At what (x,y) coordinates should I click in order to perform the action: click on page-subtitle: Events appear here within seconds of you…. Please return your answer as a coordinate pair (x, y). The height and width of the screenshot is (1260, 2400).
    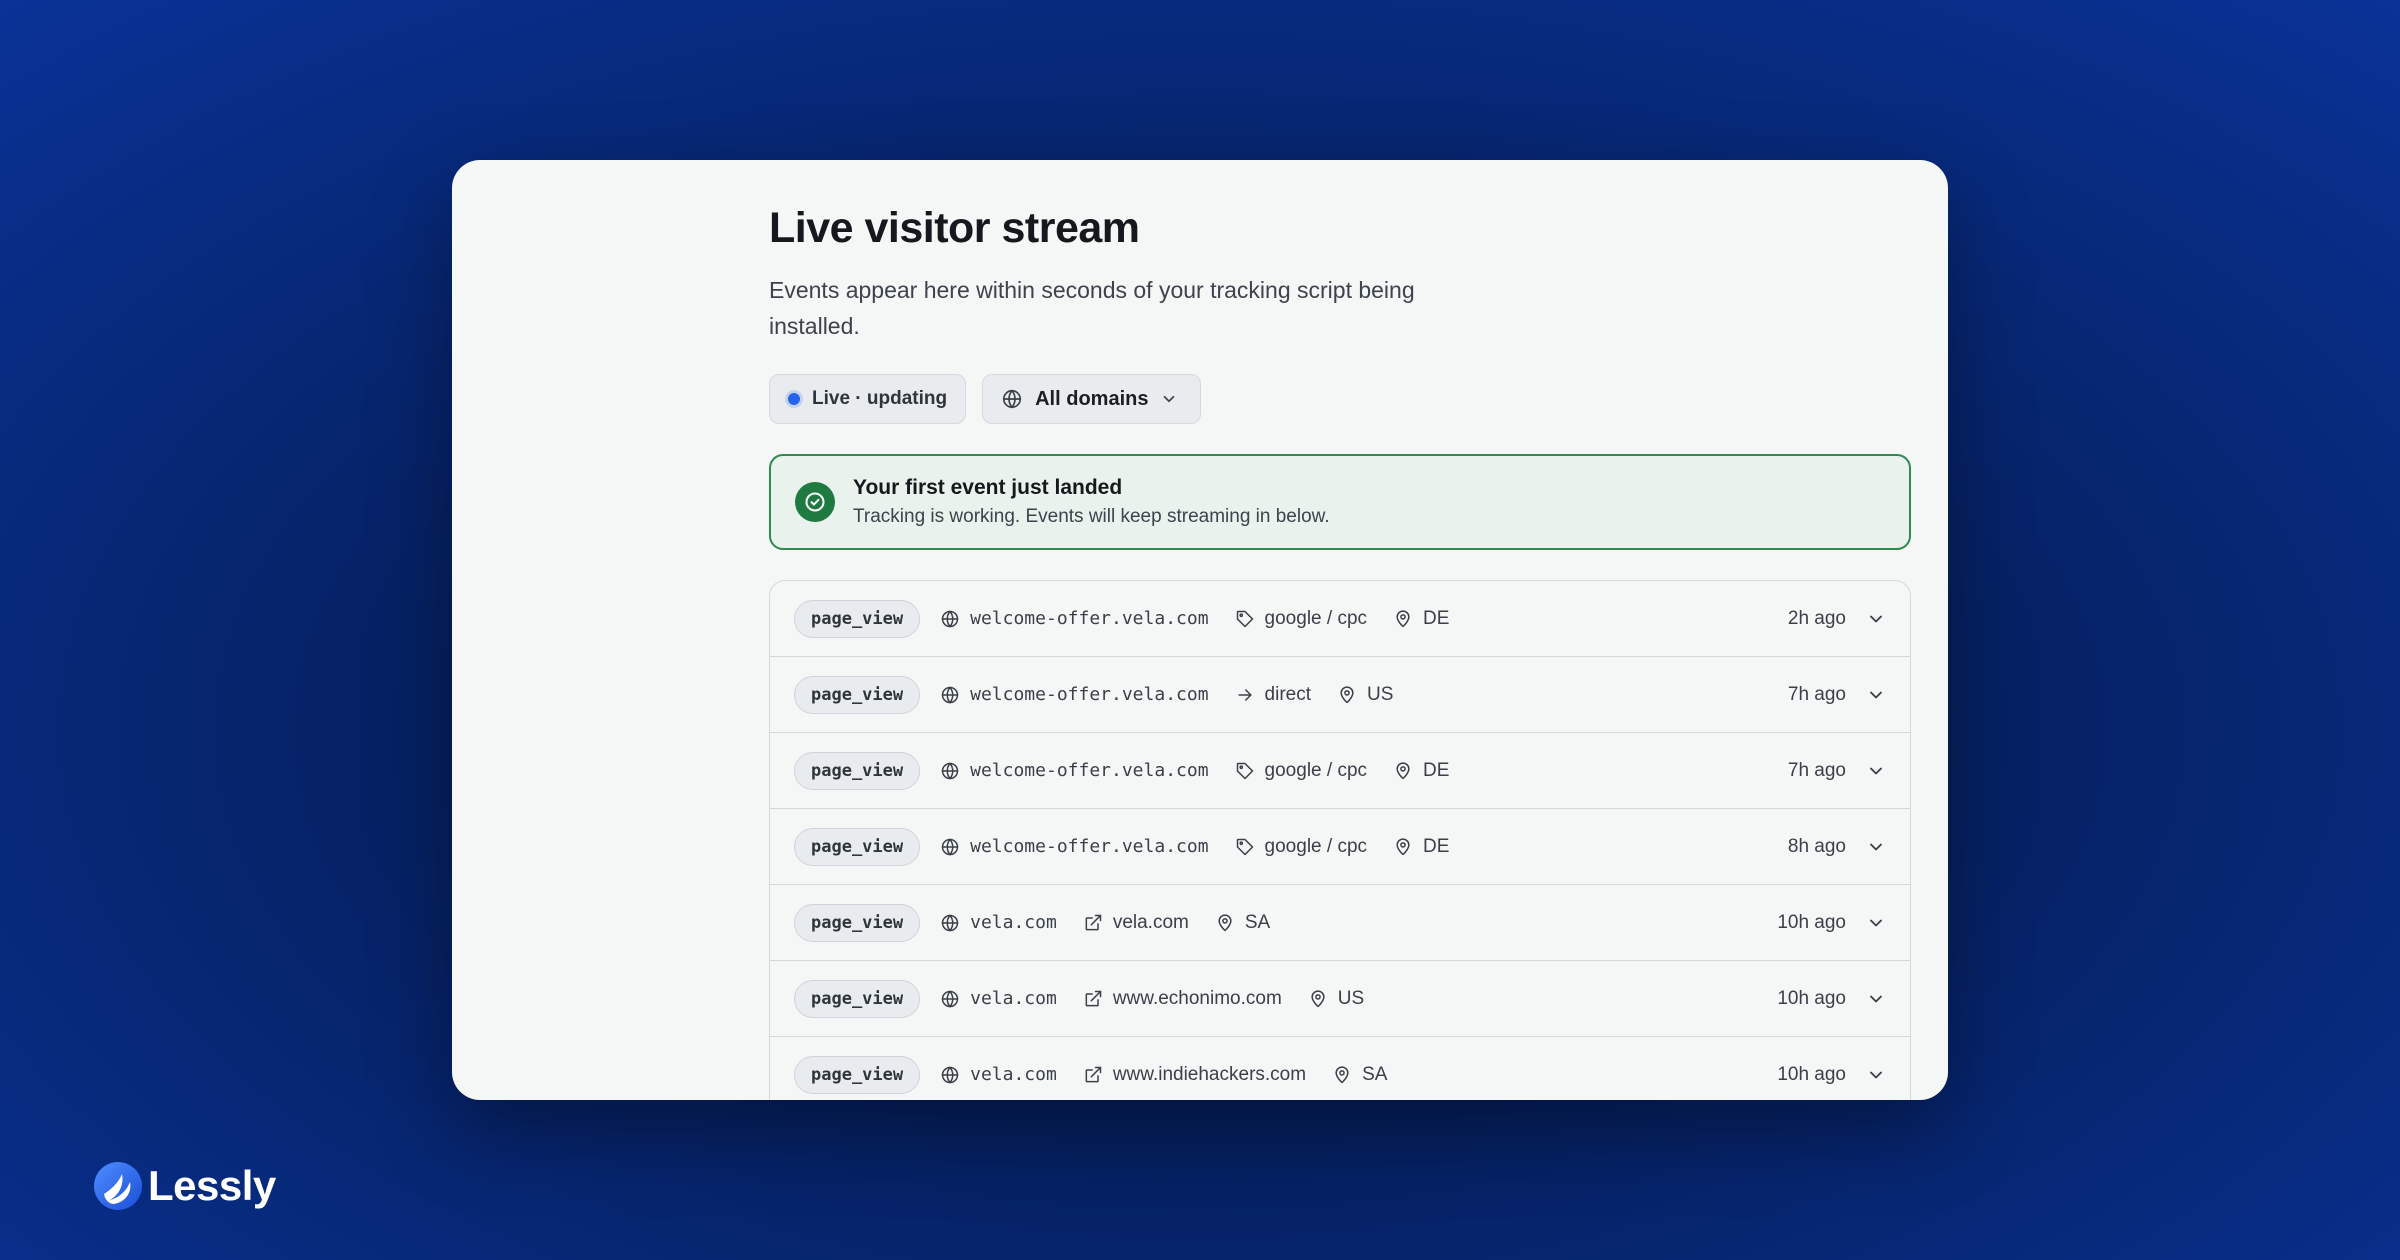
    Looking at the image, I should click on (1092, 308).